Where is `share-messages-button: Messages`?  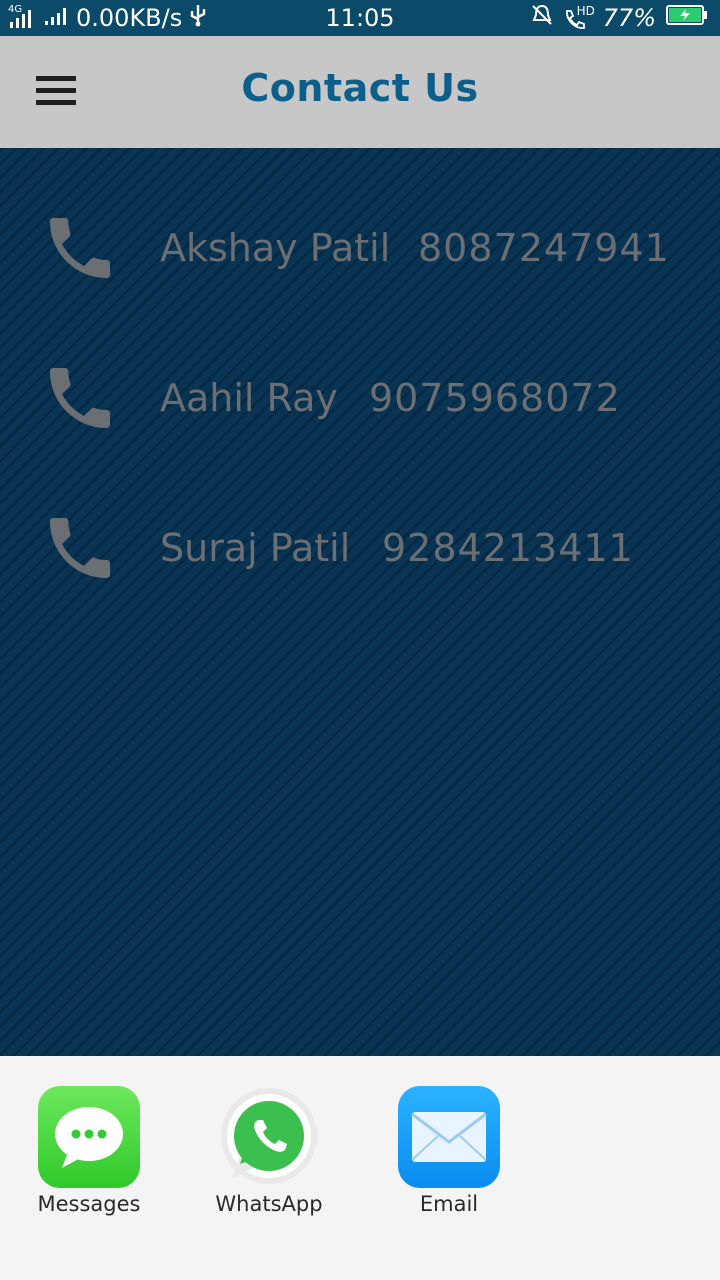
share-messages-button: Messages is located at coordinates (89, 1151).